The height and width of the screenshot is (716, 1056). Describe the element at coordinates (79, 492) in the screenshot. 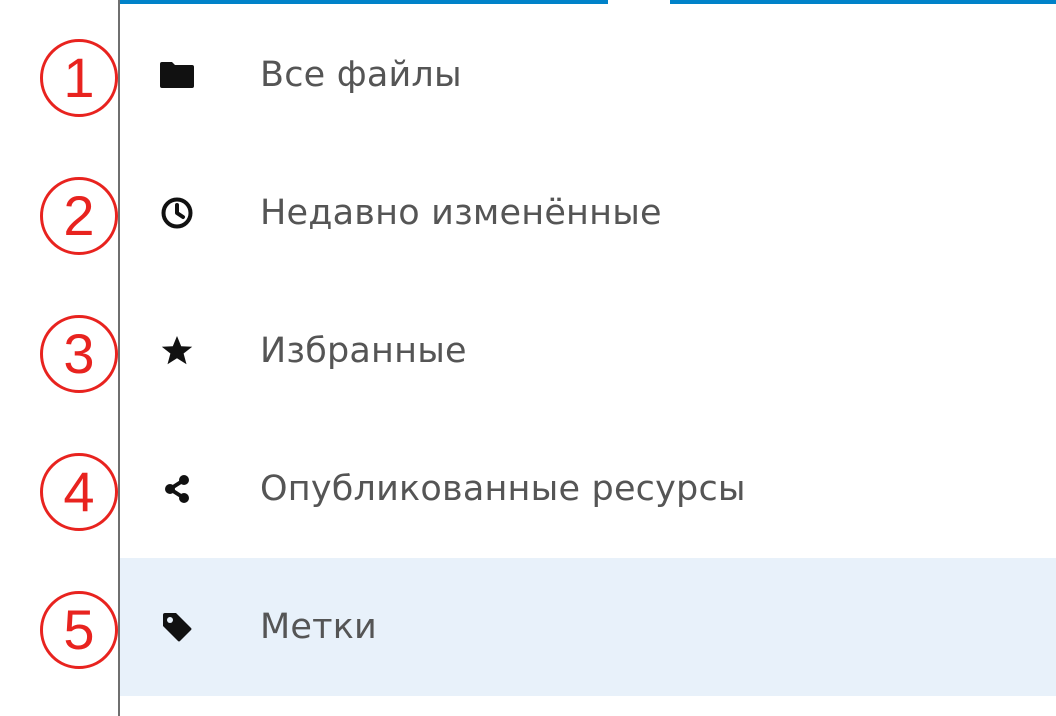

I see `annotation-marker-4: 4` at that location.